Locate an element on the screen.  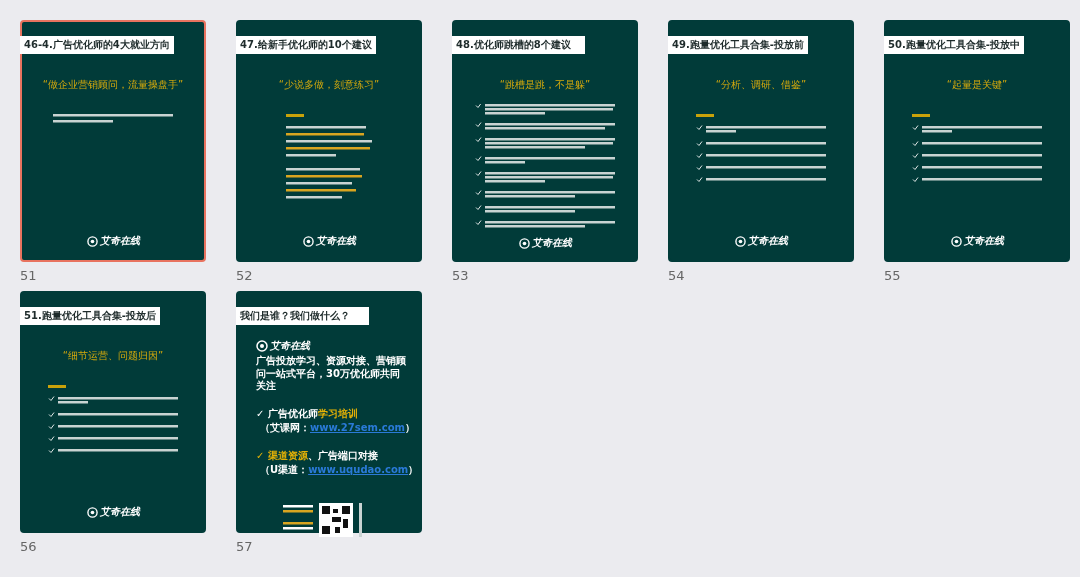
offer-text: 渠道资源 is located at coordinates (287, 455).